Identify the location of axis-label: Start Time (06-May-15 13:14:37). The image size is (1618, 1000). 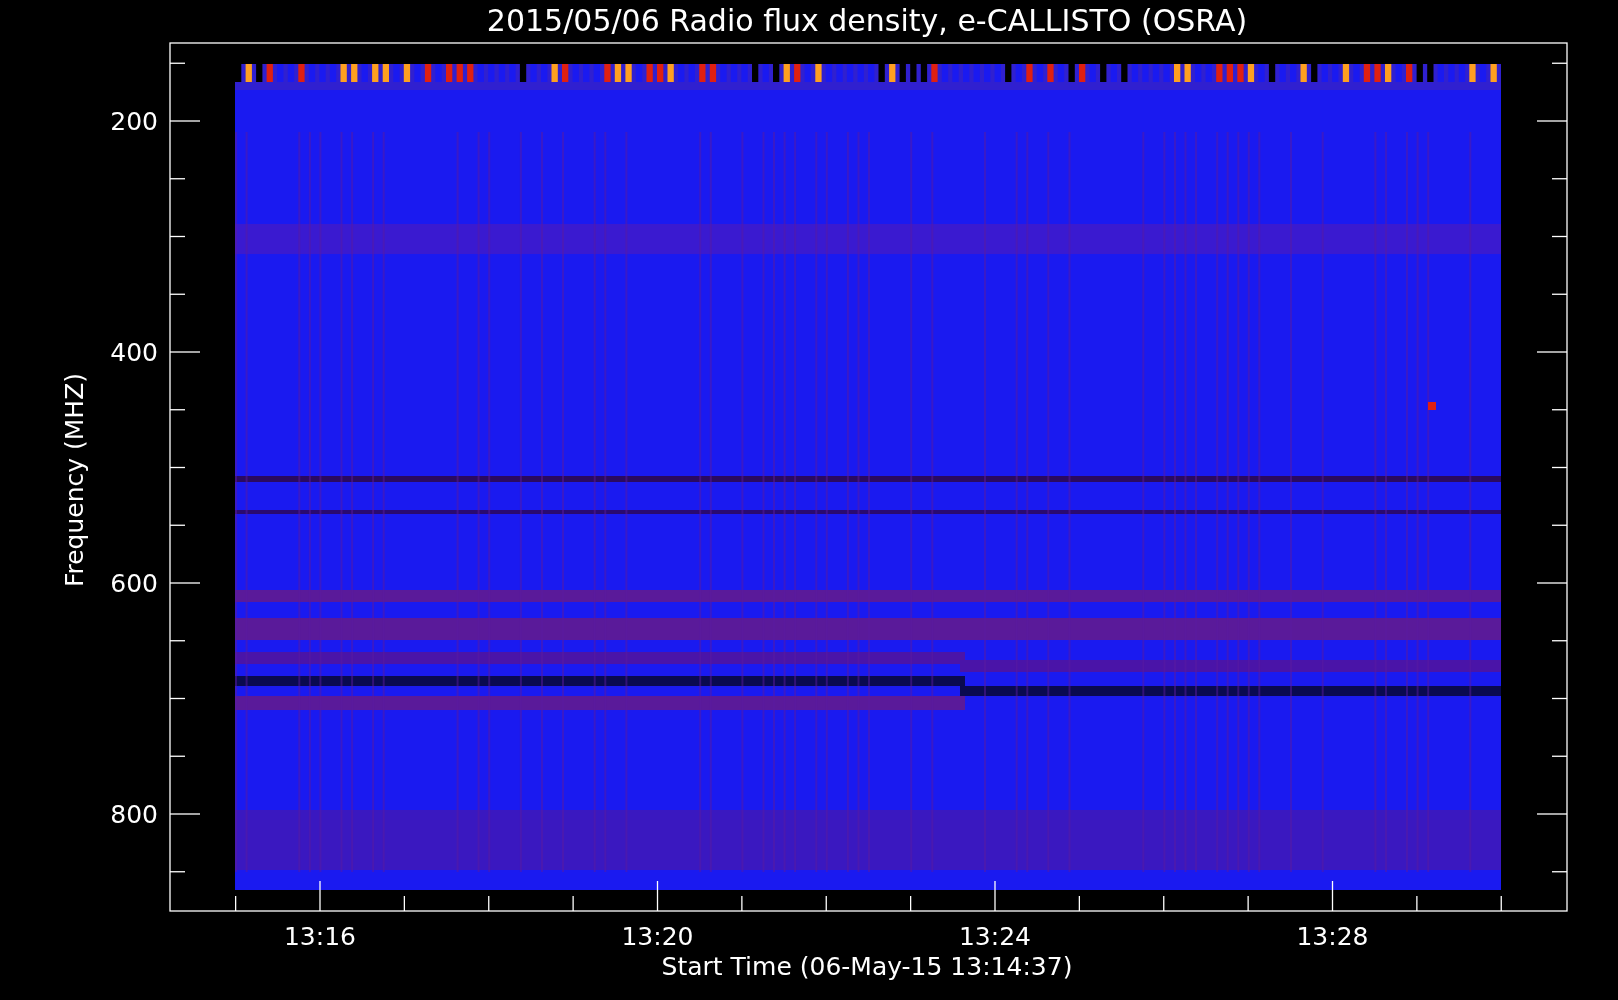
(867, 966).